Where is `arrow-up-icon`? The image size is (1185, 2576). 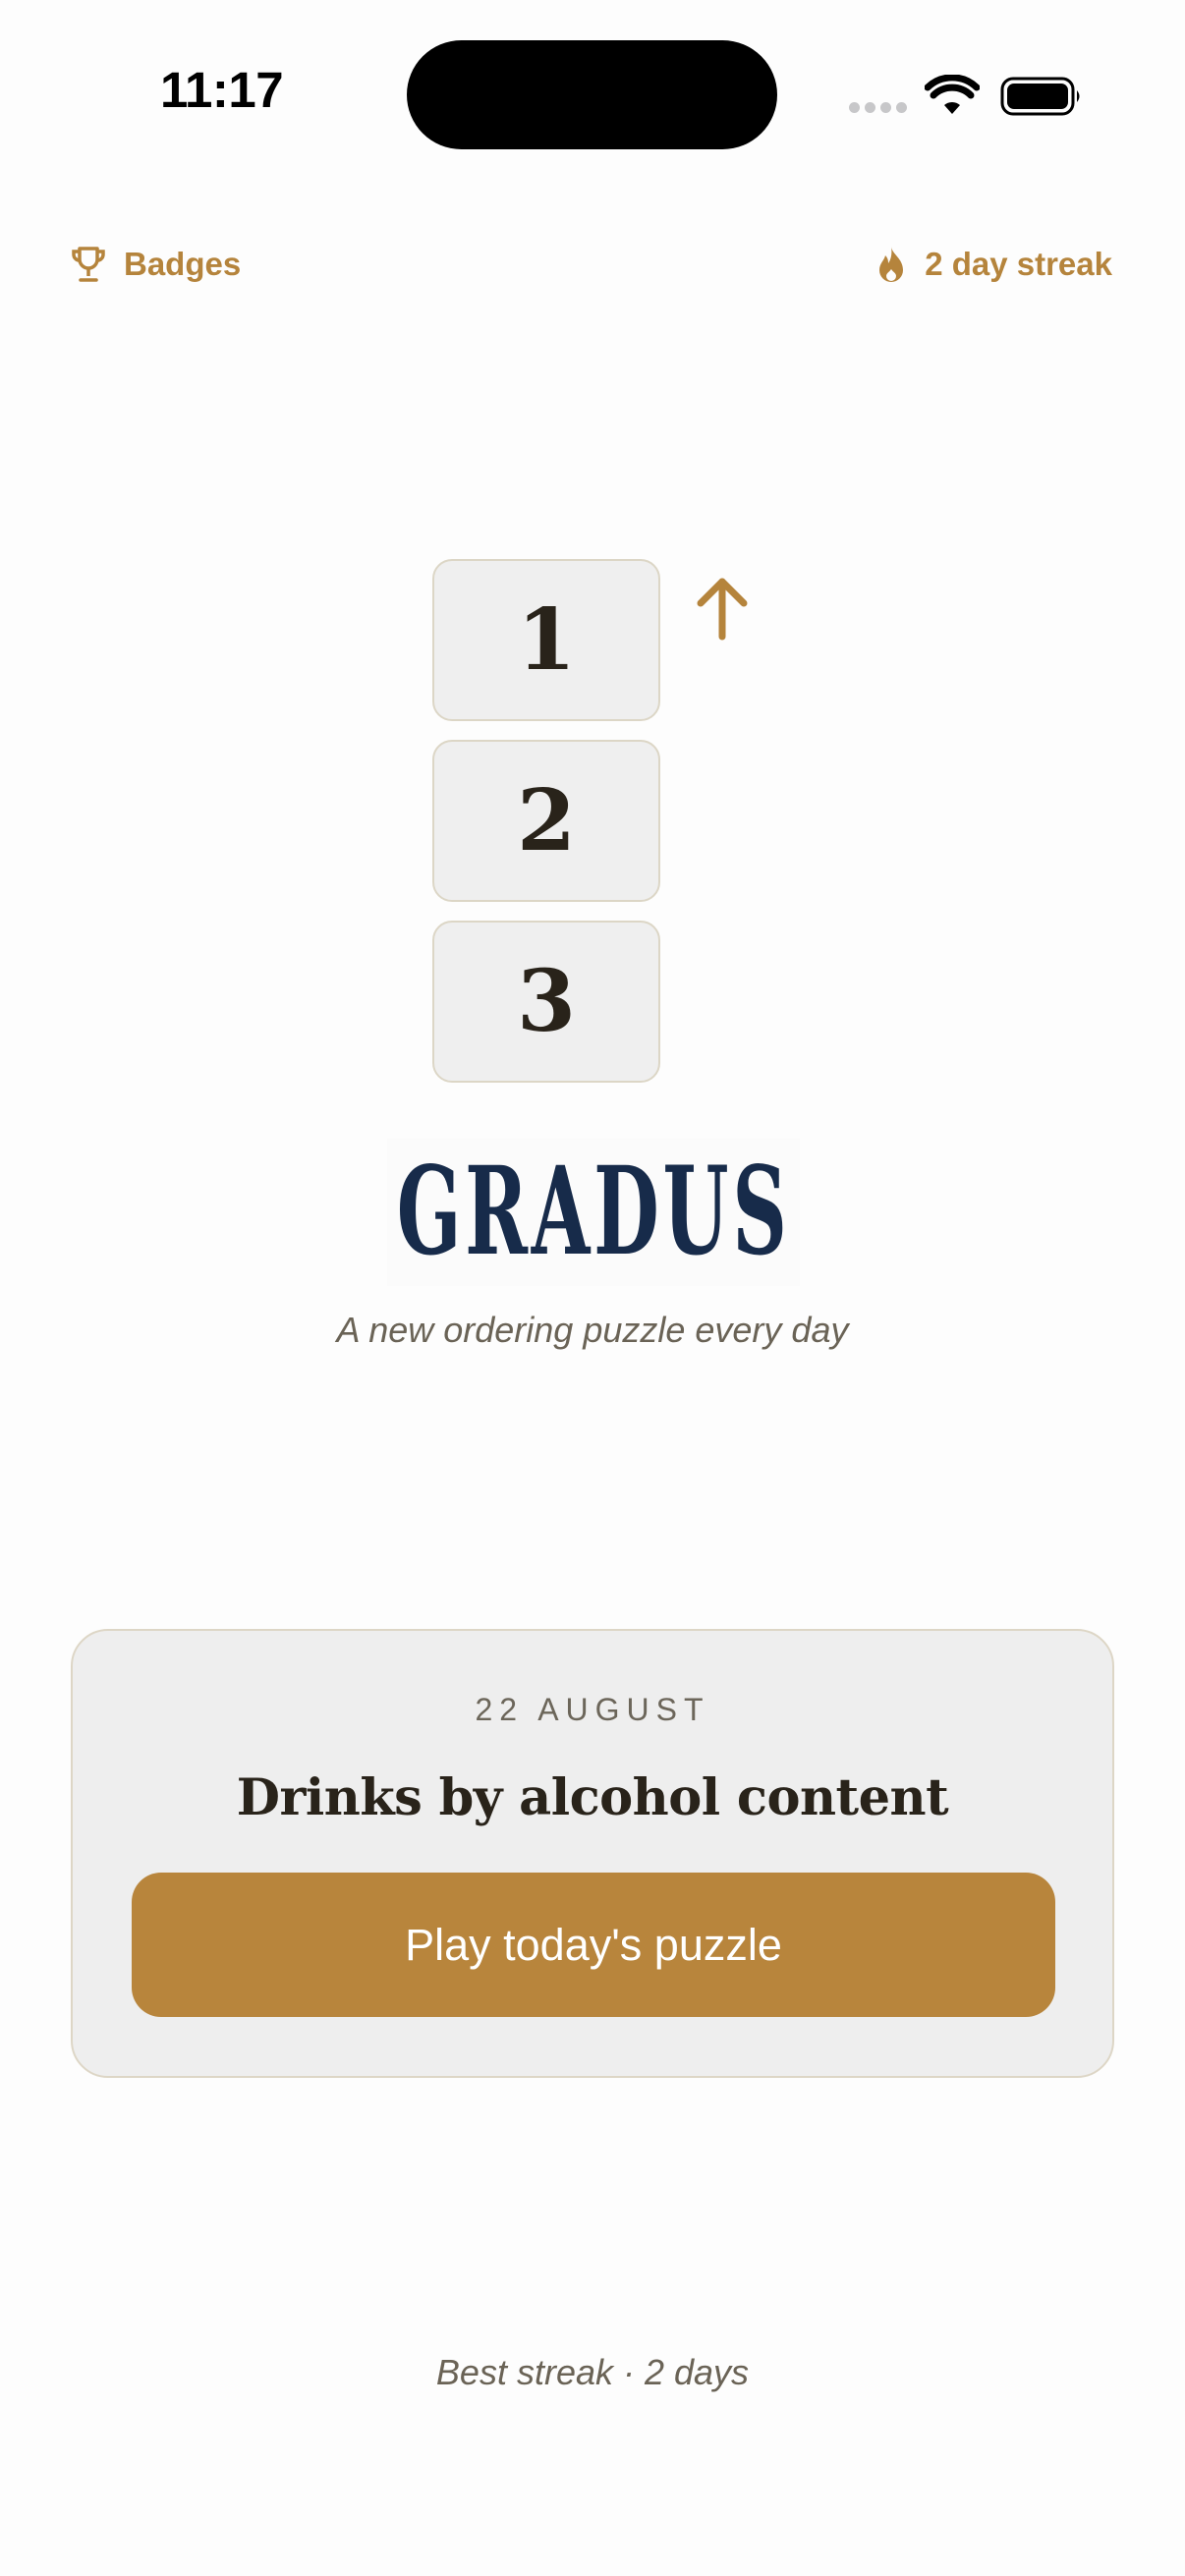 arrow-up-icon is located at coordinates (722, 609).